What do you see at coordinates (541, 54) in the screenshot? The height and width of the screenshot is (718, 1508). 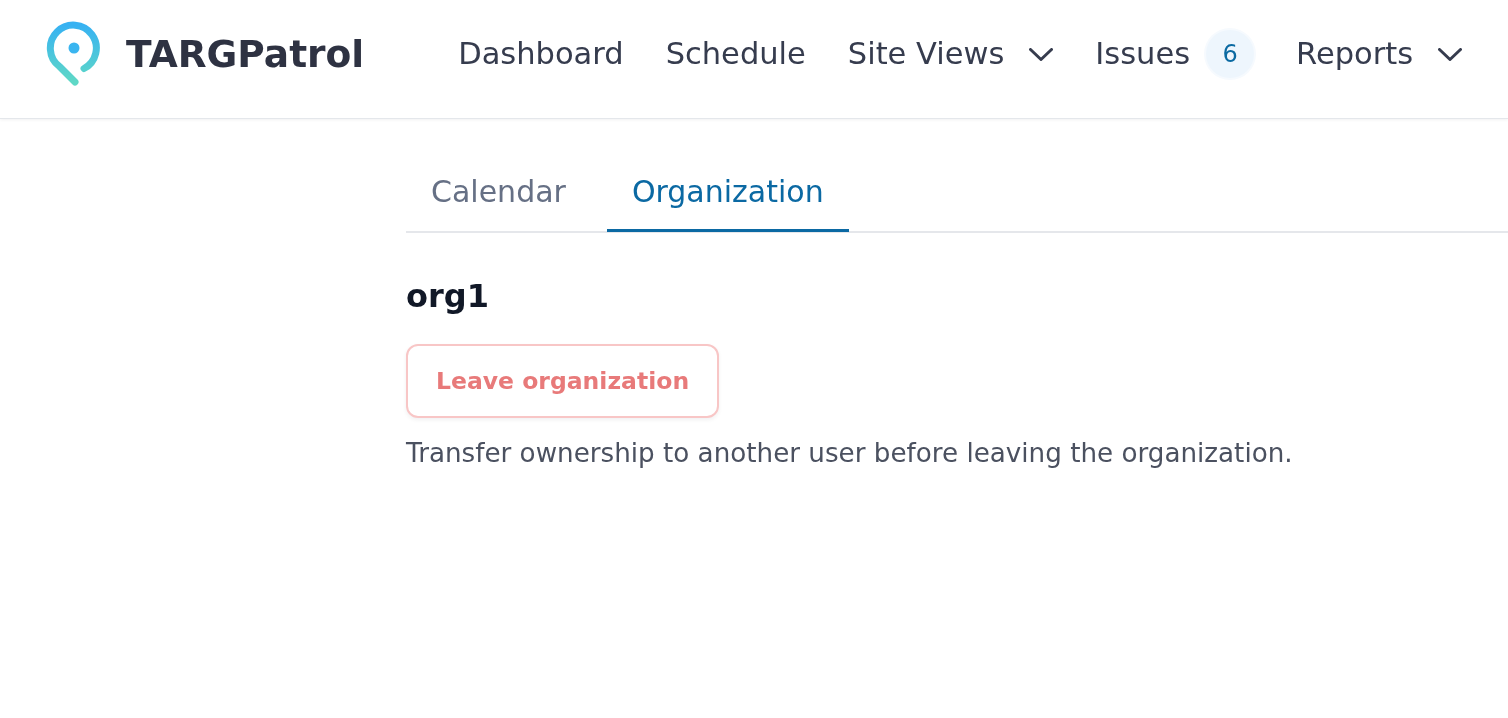 I see `nav-link: Dashboard` at bounding box center [541, 54].